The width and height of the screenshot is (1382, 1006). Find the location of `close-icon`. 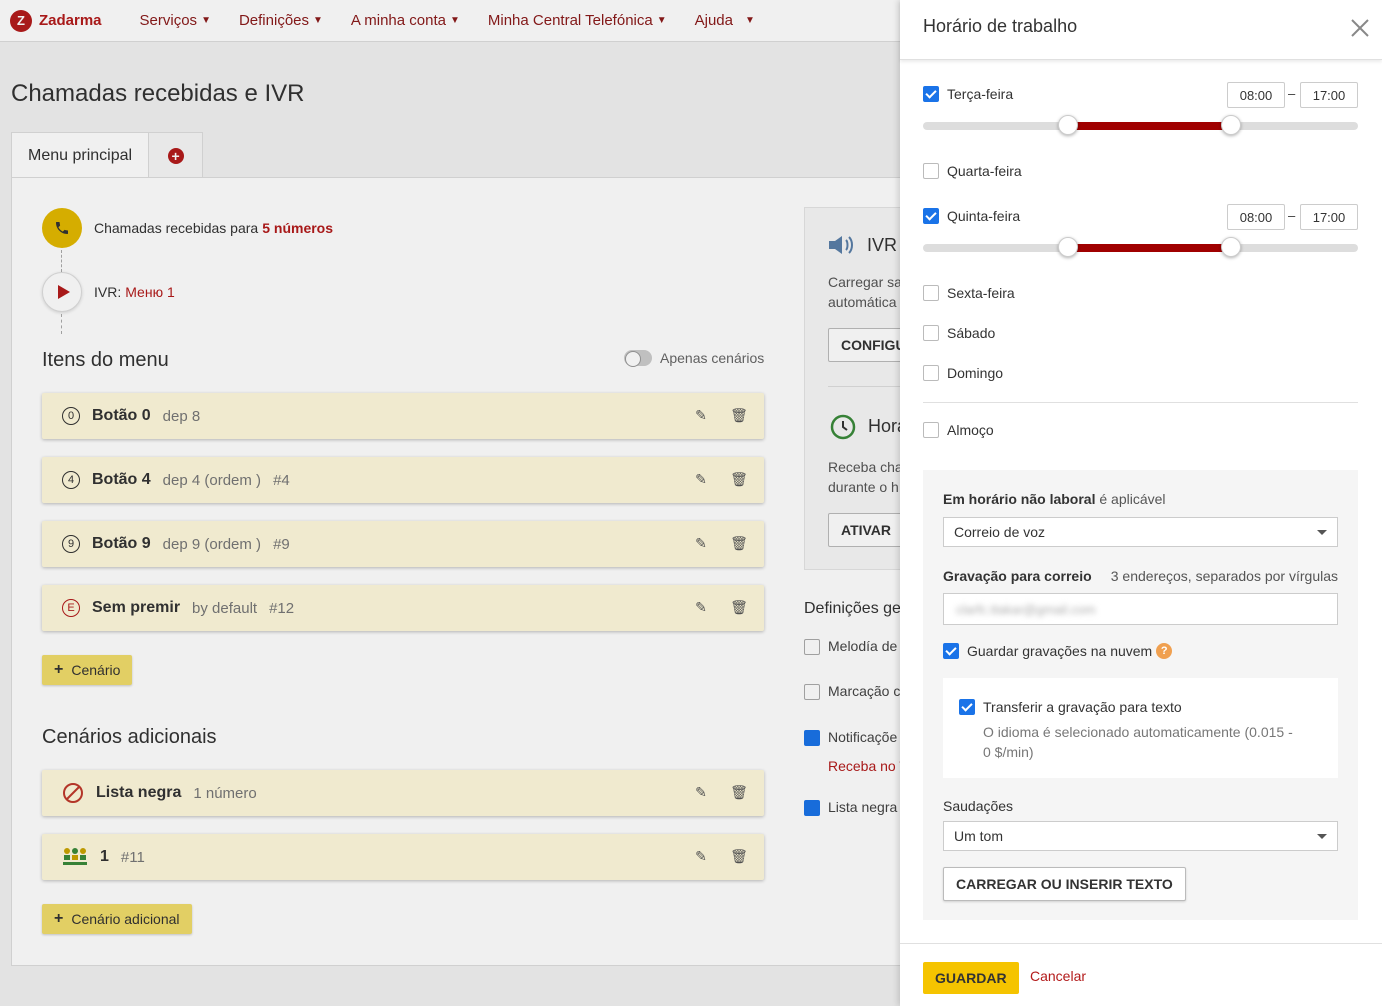

close-icon is located at coordinates (1360, 28).